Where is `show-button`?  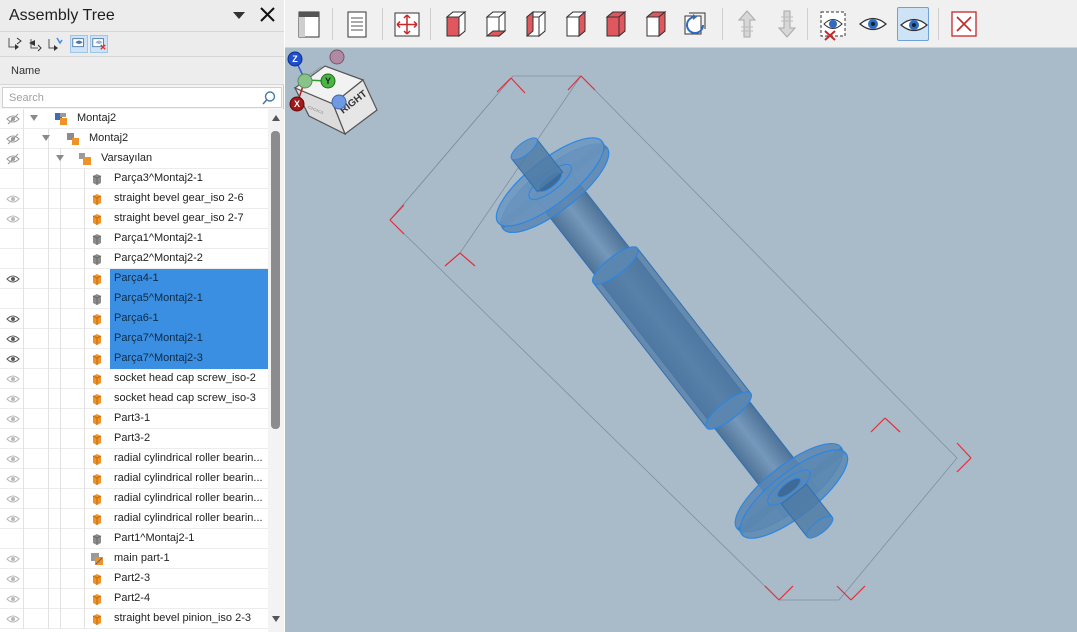
show-button is located at coordinates (873, 24).